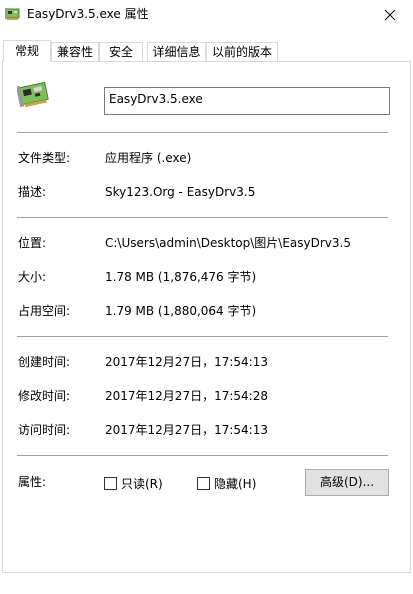 This screenshot has height=594, width=413. I want to click on tab-general: 常规, so click(27, 51).